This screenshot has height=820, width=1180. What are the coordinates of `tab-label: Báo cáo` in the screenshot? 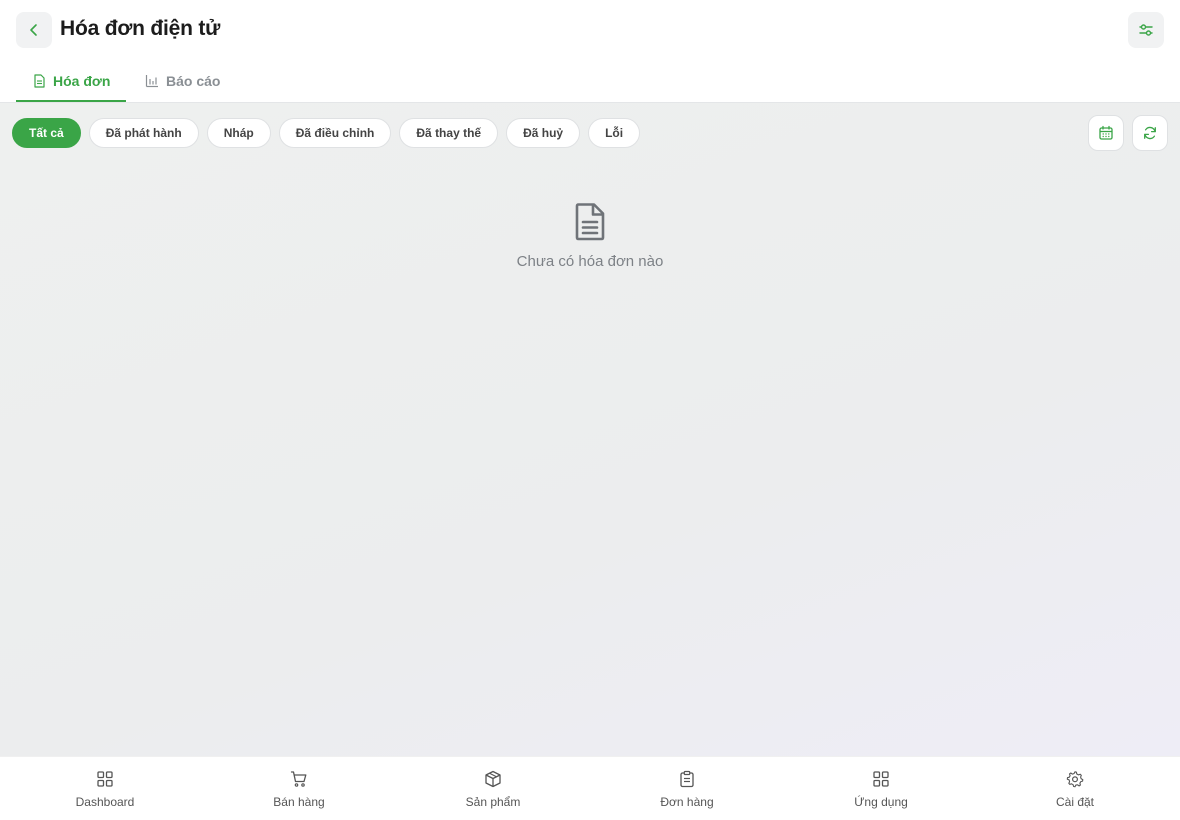 It's located at (193, 81).